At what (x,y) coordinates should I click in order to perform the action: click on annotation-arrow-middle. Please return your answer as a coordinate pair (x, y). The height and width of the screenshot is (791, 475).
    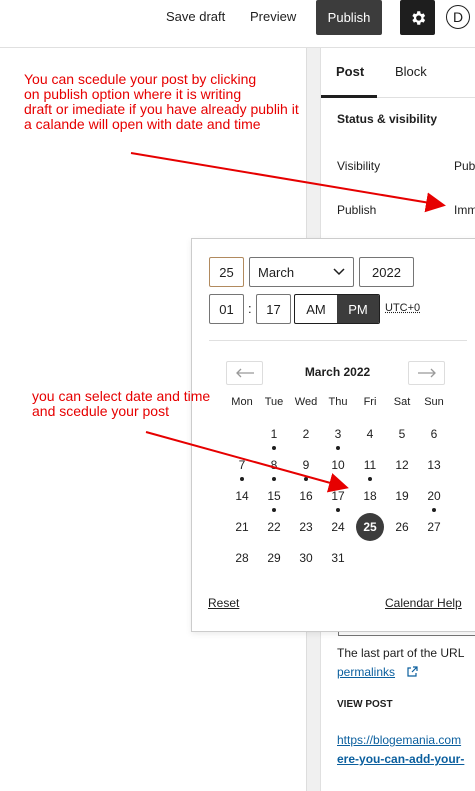
    Looking at the image, I should click on (247, 462).